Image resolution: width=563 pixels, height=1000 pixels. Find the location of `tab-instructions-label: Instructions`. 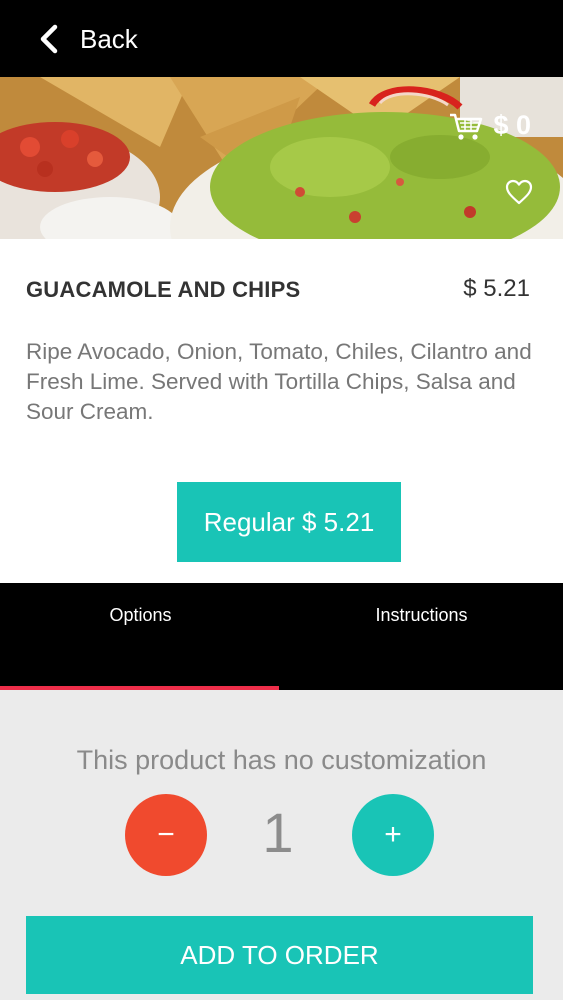

tab-instructions-label: Instructions is located at coordinates (421, 615).